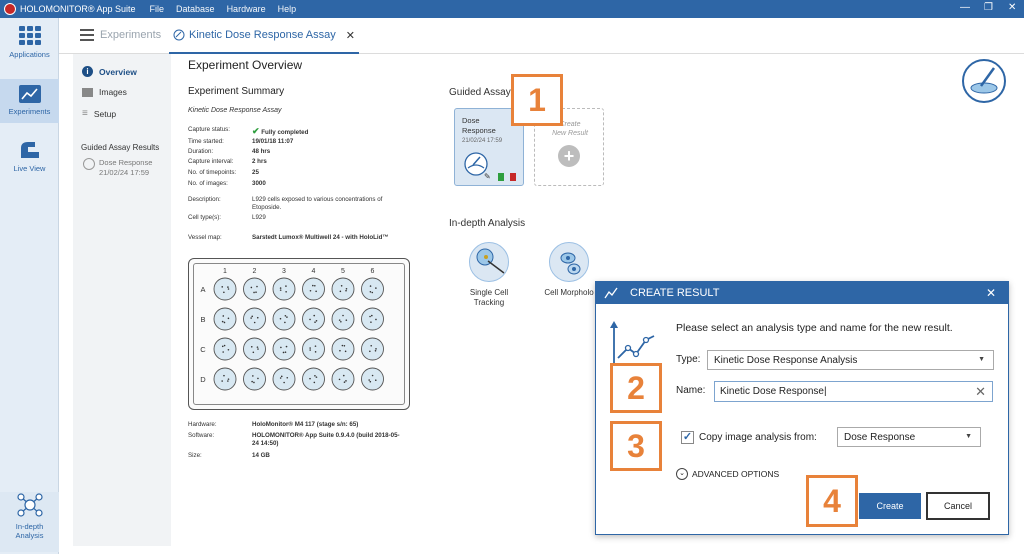 The height and width of the screenshot is (554, 1024). I want to click on chart-icon, so click(29, 94).